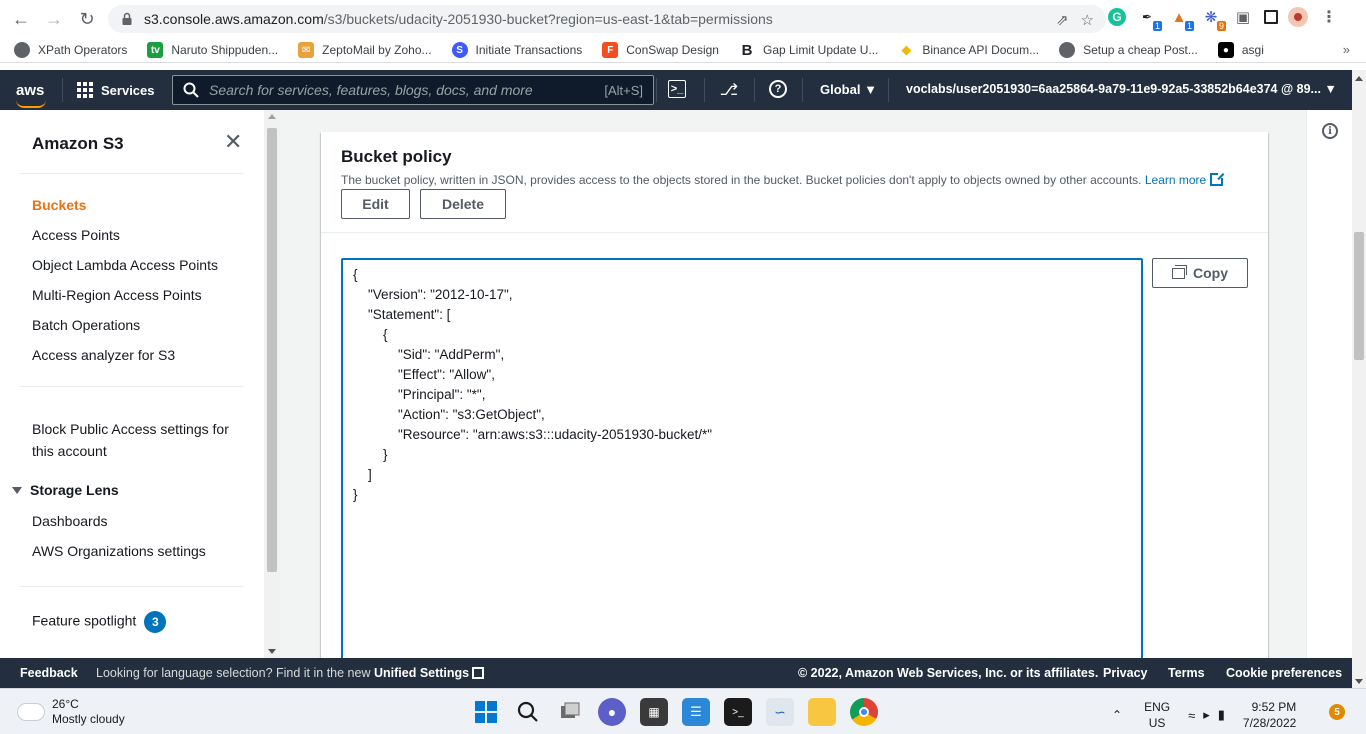 The height and width of the screenshot is (734, 1366). I want to click on bell-icon: ⎇, so click(729, 90).